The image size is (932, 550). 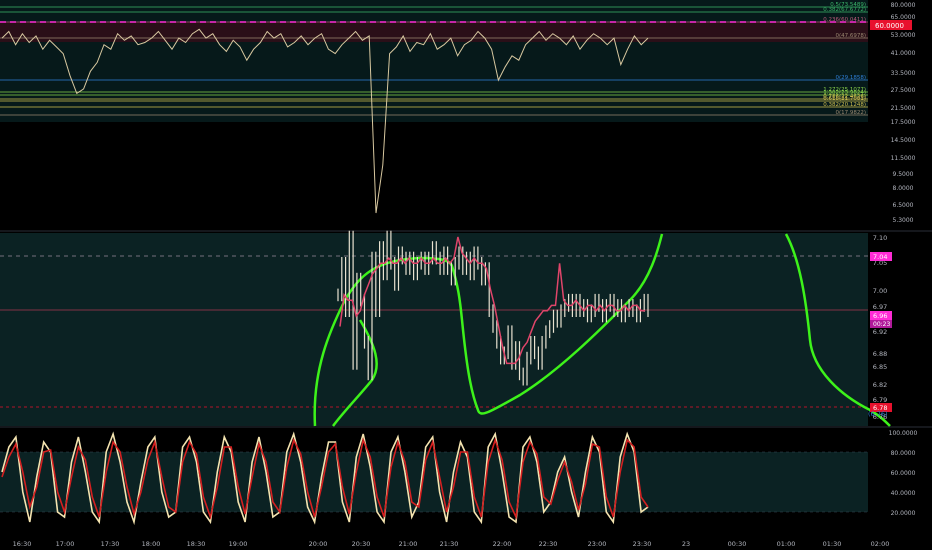 What do you see at coordinates (110, 544) in the screenshot?
I see `time-label: 17:30` at bounding box center [110, 544].